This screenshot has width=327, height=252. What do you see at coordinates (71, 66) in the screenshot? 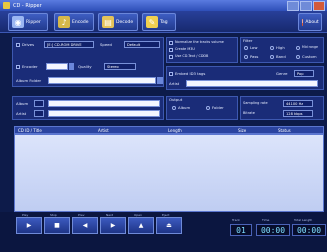
I see `encoder-spinner` at bounding box center [71, 66].